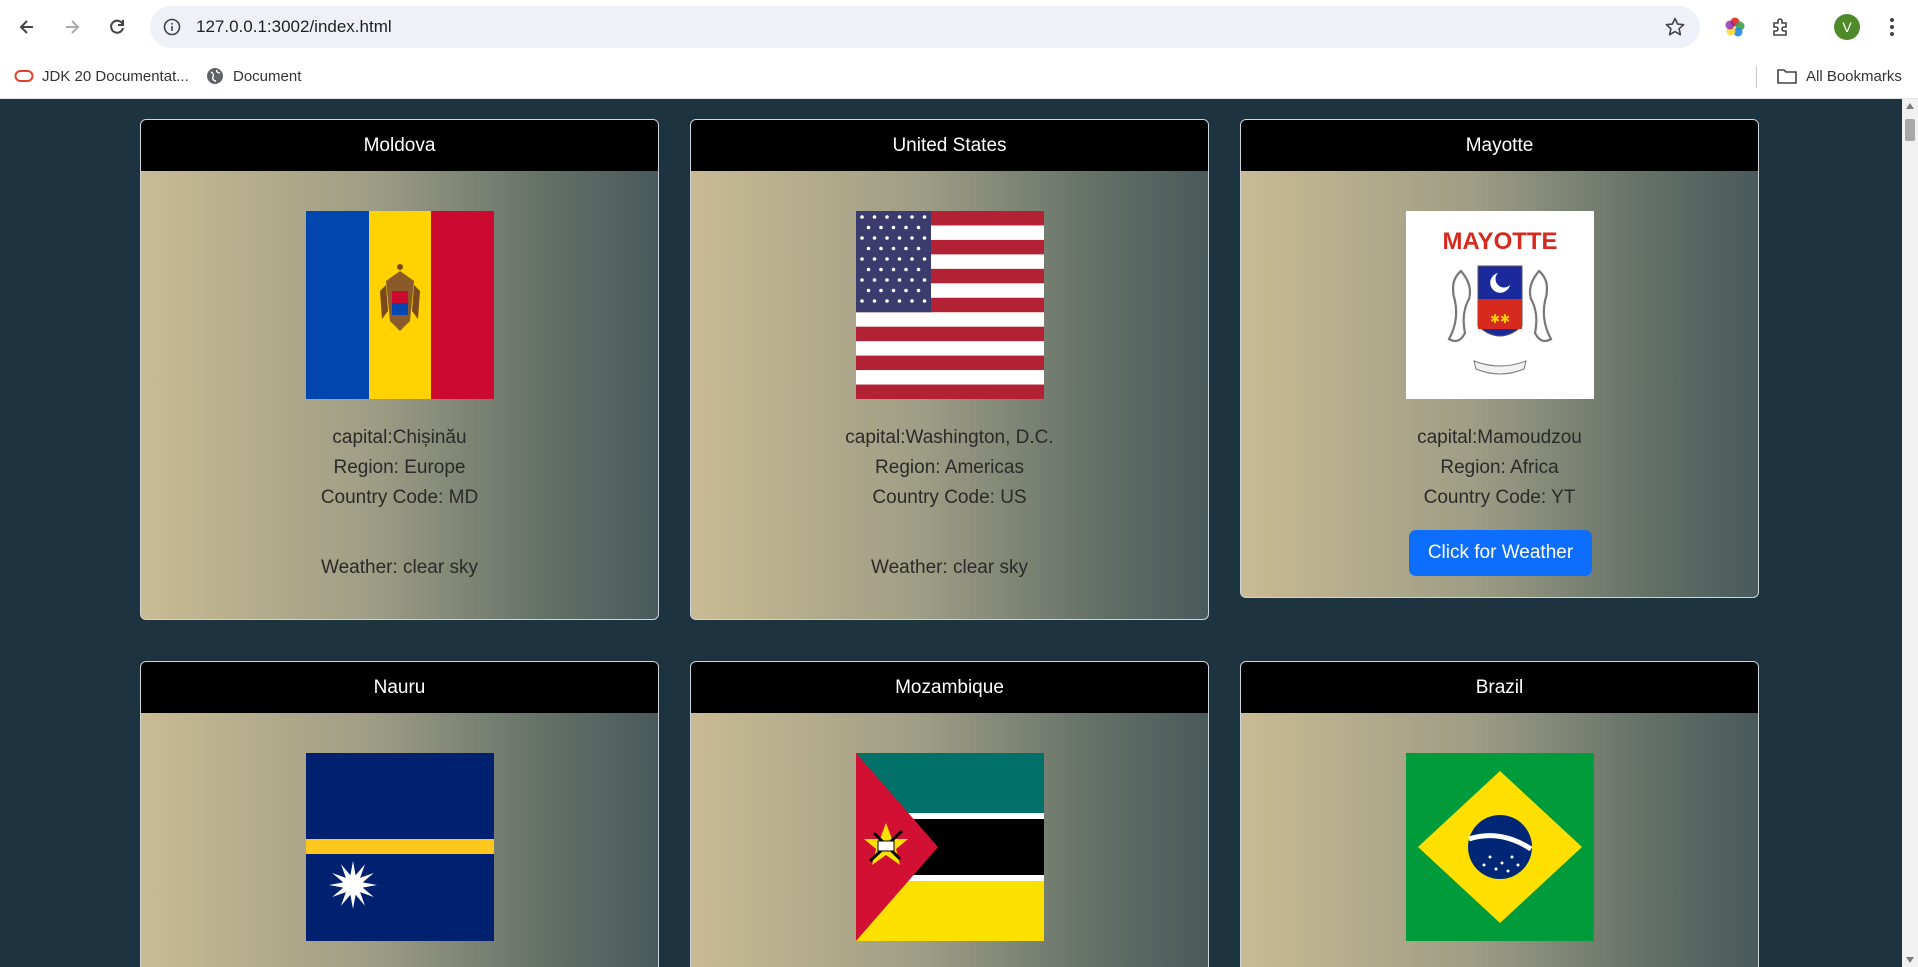  Describe the element at coordinates (1499, 467) in the screenshot. I see `region-text: Region: Africa` at that location.